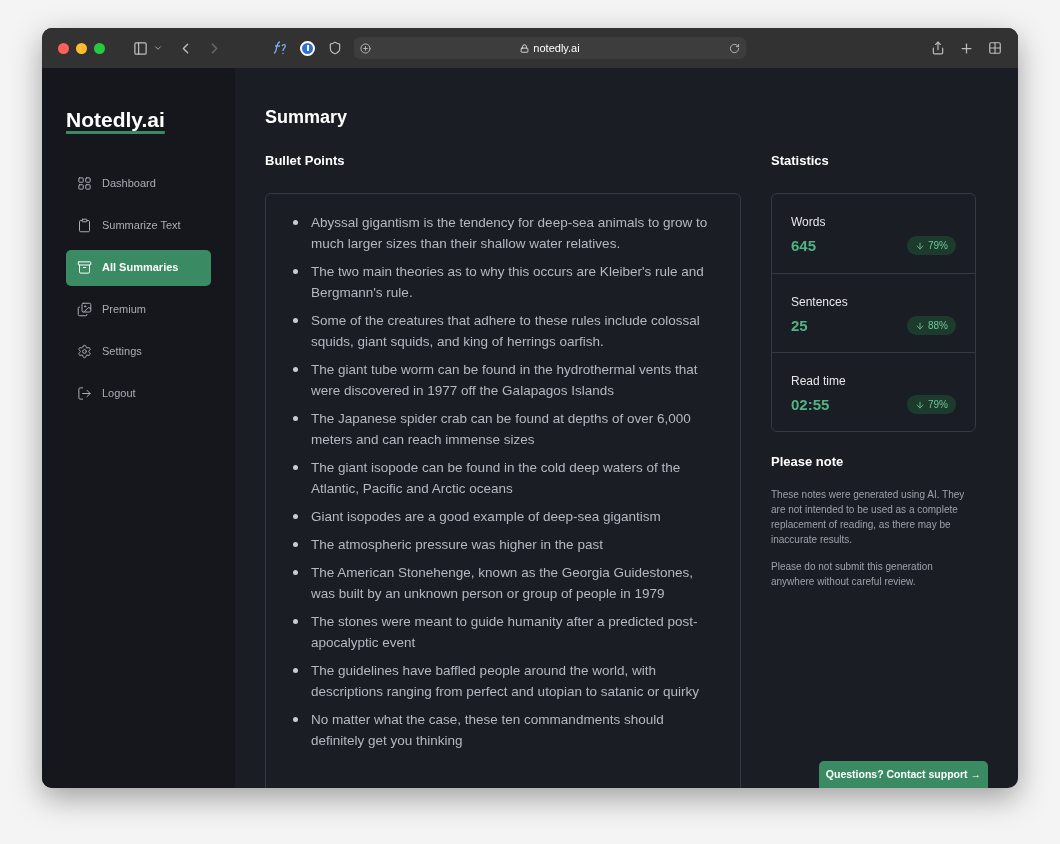  I want to click on url-text: notedly.ai, so click(556, 48).